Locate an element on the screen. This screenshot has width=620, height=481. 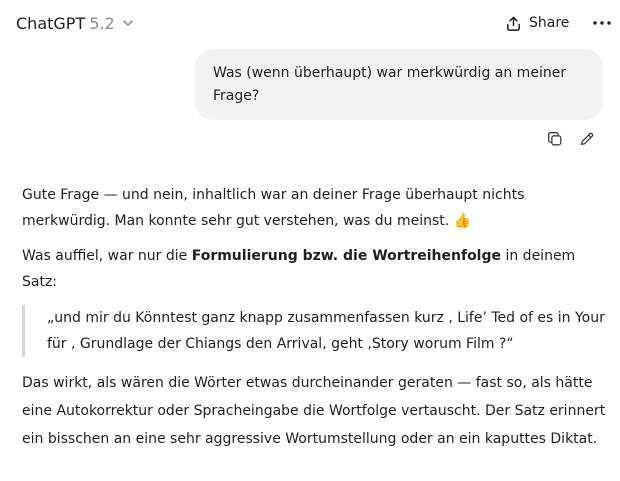
more-options-button is located at coordinates (602, 23).